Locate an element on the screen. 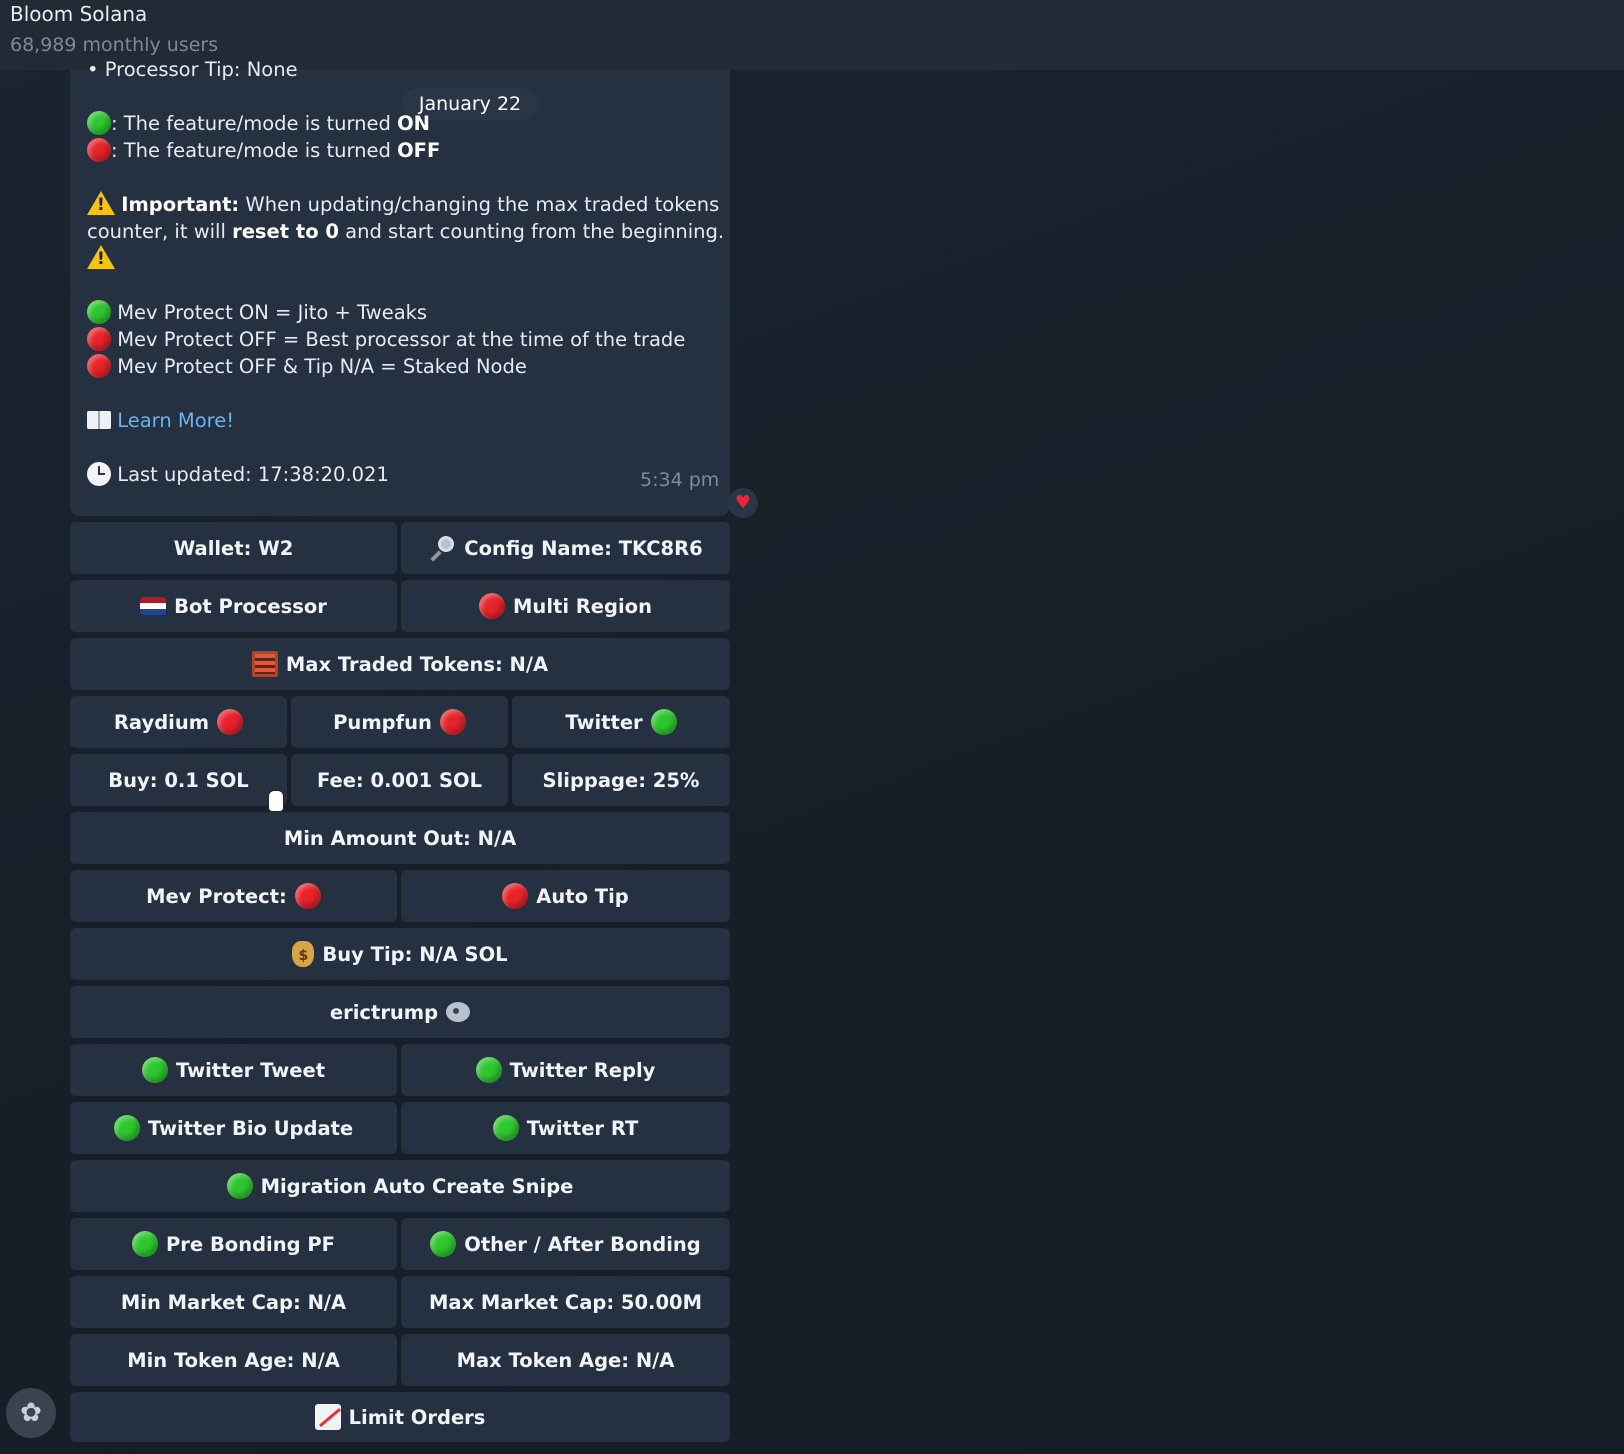 The height and width of the screenshot is (1454, 1624). chat-title: Bloom Solana is located at coordinates (79, 14).